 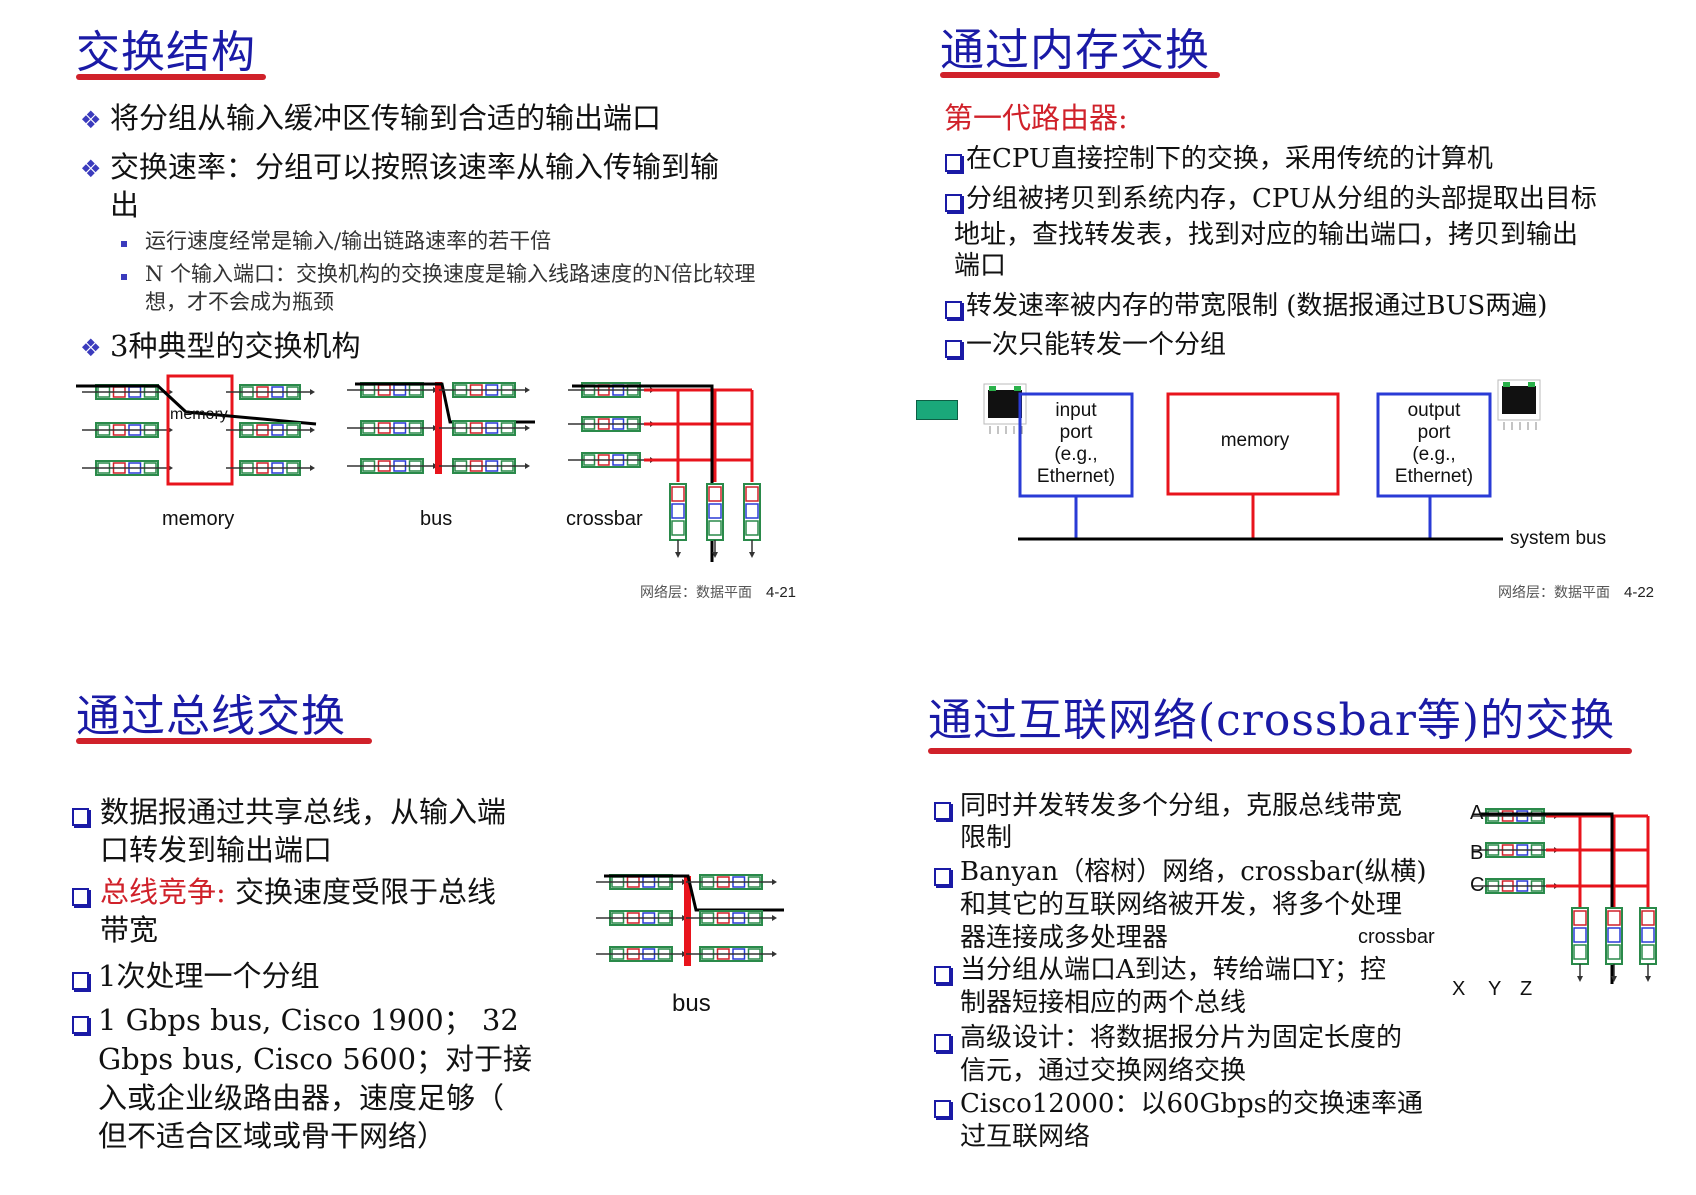 What do you see at coordinates (1229, 159) in the screenshot?
I see `bullet-text: 在CPU直接控制下的交换，采用传统的计算机` at bounding box center [1229, 159].